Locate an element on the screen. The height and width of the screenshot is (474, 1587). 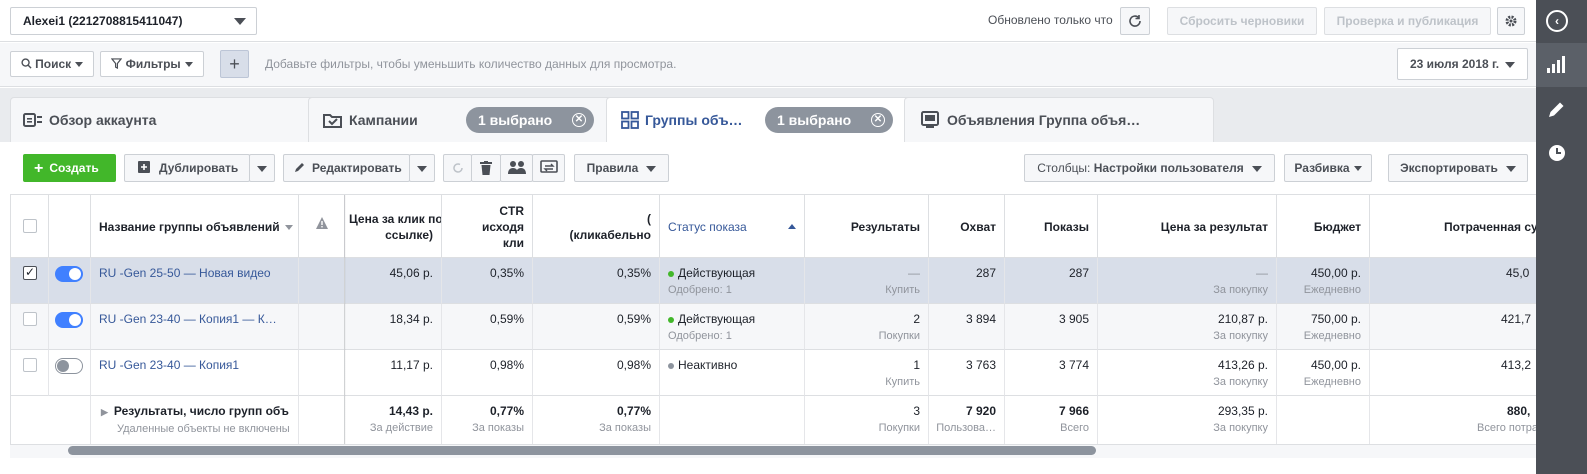
row3-select is located at coordinates (30, 373).